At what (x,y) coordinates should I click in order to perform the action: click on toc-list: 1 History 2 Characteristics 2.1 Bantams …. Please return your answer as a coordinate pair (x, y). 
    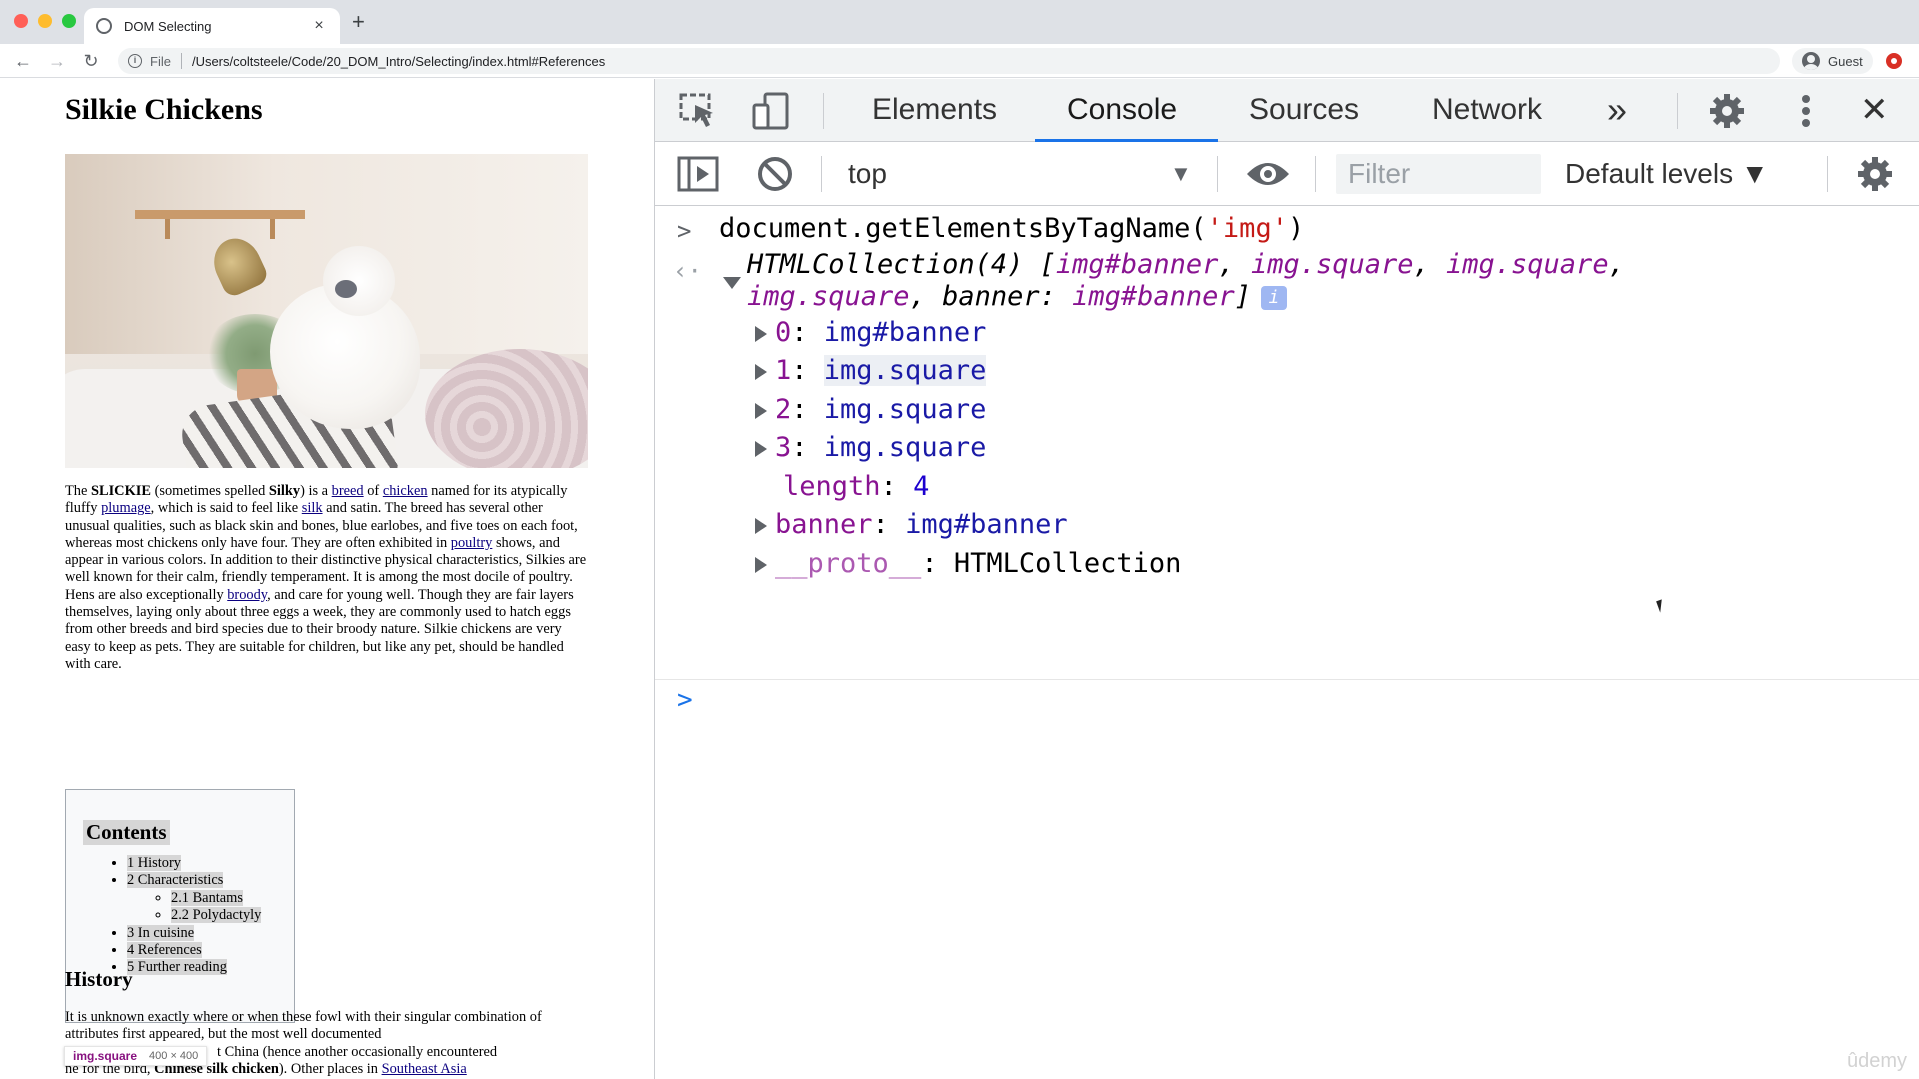
    Looking at the image, I should click on (180, 916).